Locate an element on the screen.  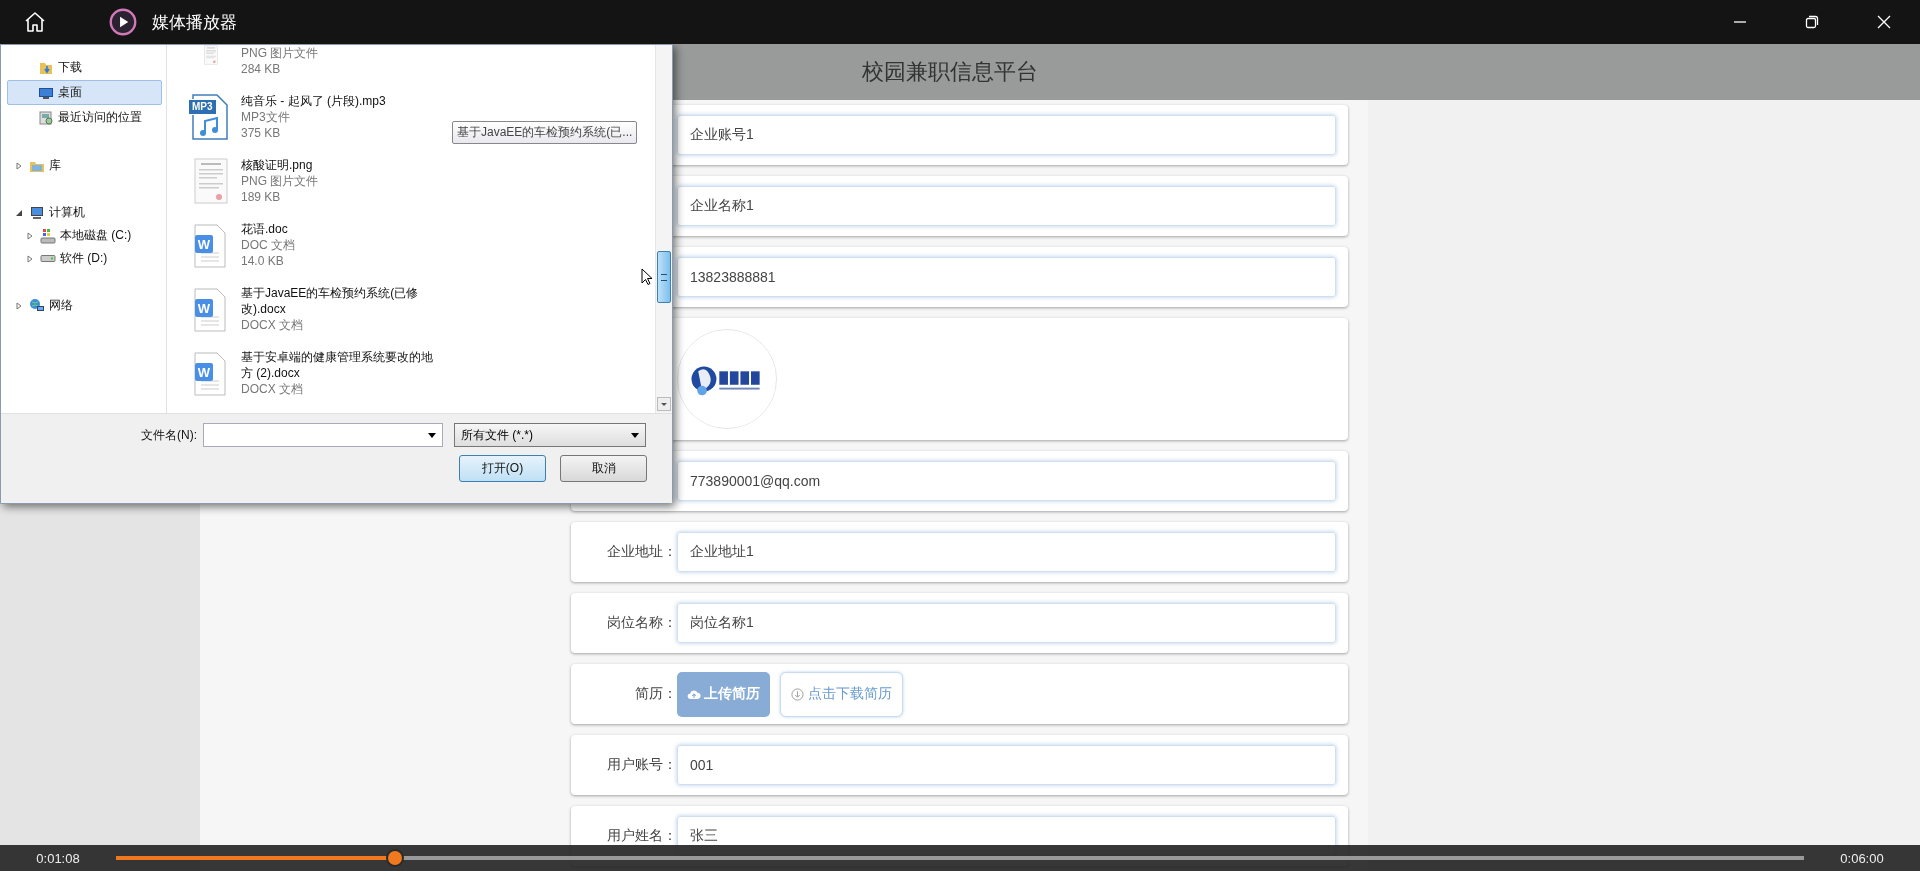
expander-icon is located at coordinates (19, 212).